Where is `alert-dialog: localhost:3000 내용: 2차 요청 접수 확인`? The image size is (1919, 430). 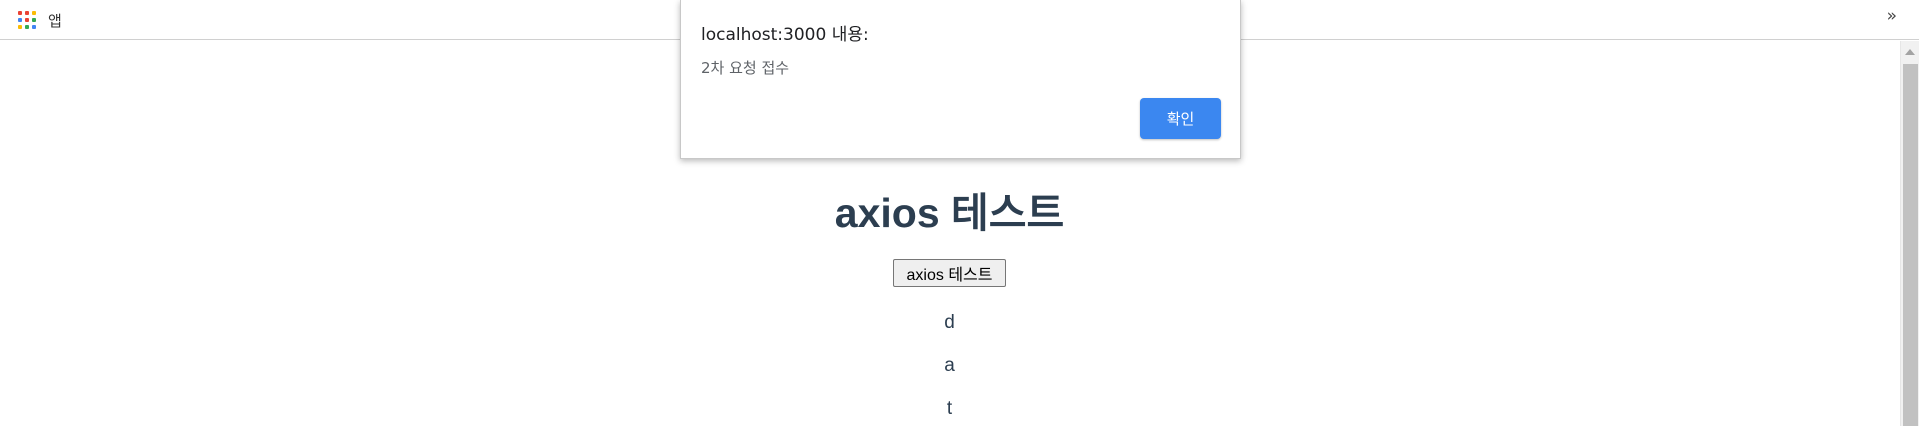 alert-dialog: localhost:3000 내용: 2차 요청 접수 확인 is located at coordinates (960, 79).